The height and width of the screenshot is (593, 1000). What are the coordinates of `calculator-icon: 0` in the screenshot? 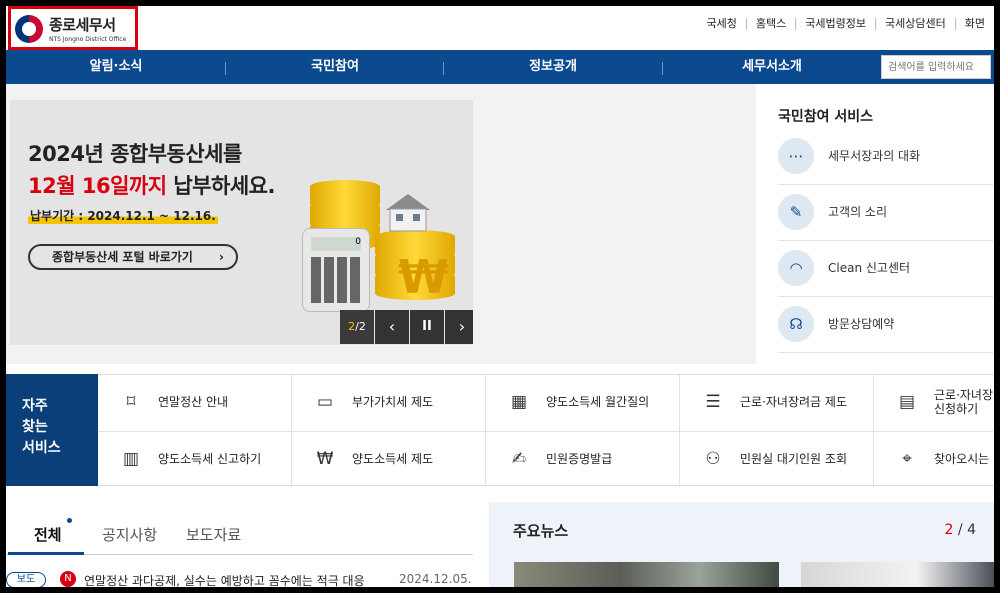 It's located at (336, 270).